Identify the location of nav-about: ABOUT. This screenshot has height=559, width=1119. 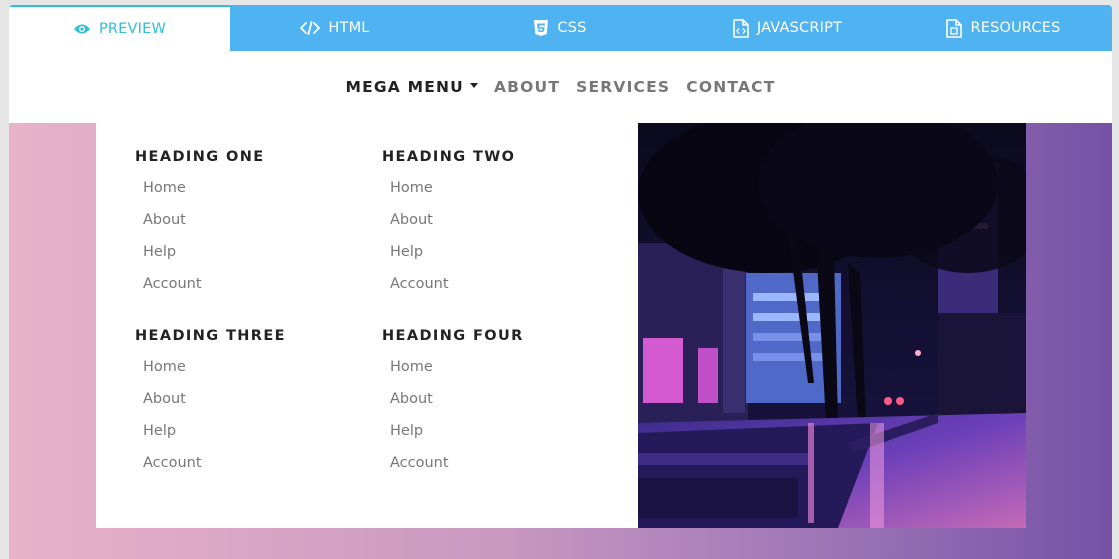
(527, 87).